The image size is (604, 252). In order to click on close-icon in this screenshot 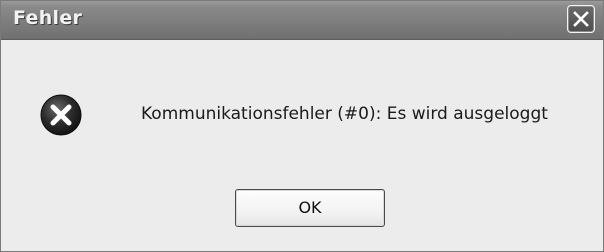, I will do `click(581, 19)`.